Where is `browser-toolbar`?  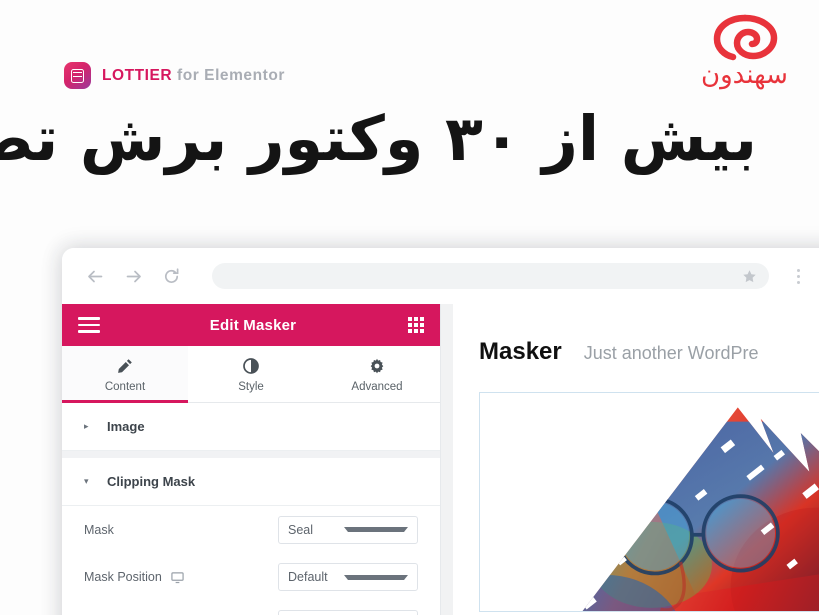 browser-toolbar is located at coordinates (440, 276).